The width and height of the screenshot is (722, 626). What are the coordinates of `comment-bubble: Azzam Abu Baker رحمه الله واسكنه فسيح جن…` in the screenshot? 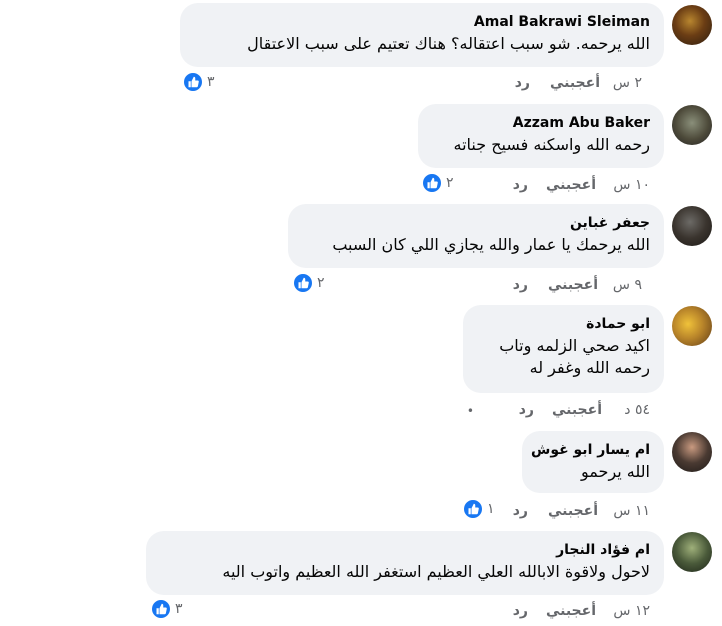 It's located at (541, 136).